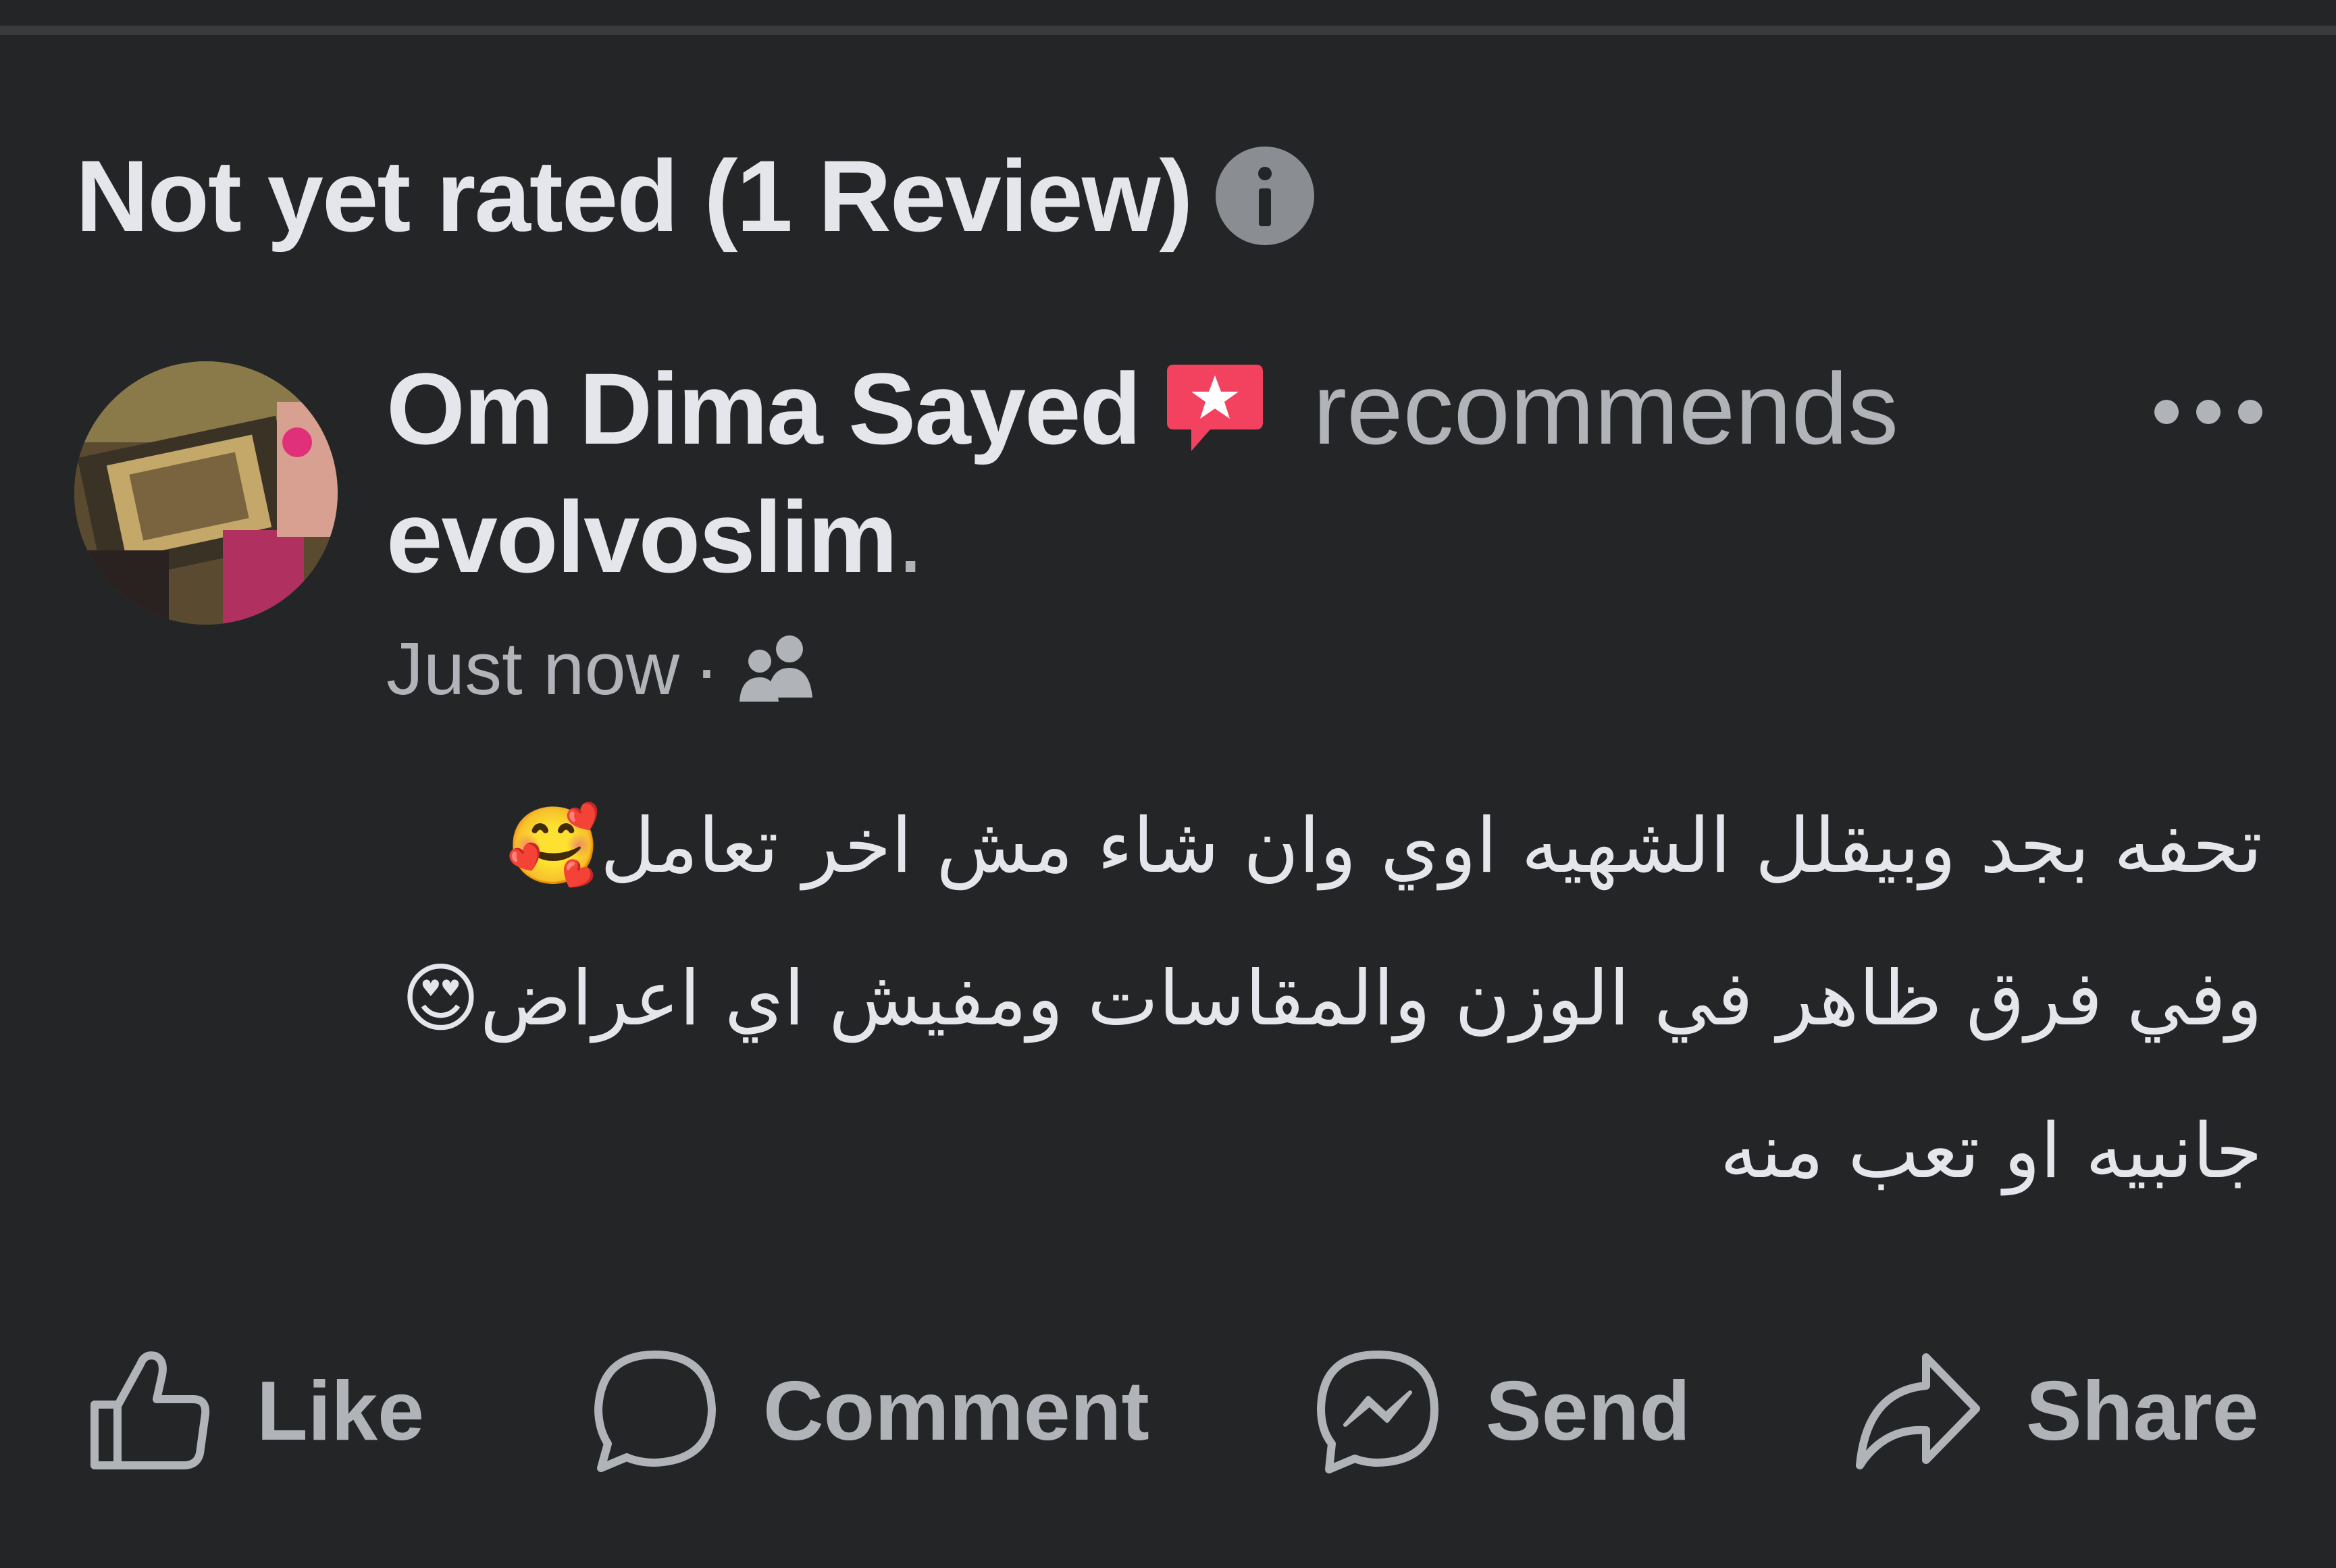 The height and width of the screenshot is (1568, 2336). I want to click on recommendation-badge-icon, so click(1215, 408).